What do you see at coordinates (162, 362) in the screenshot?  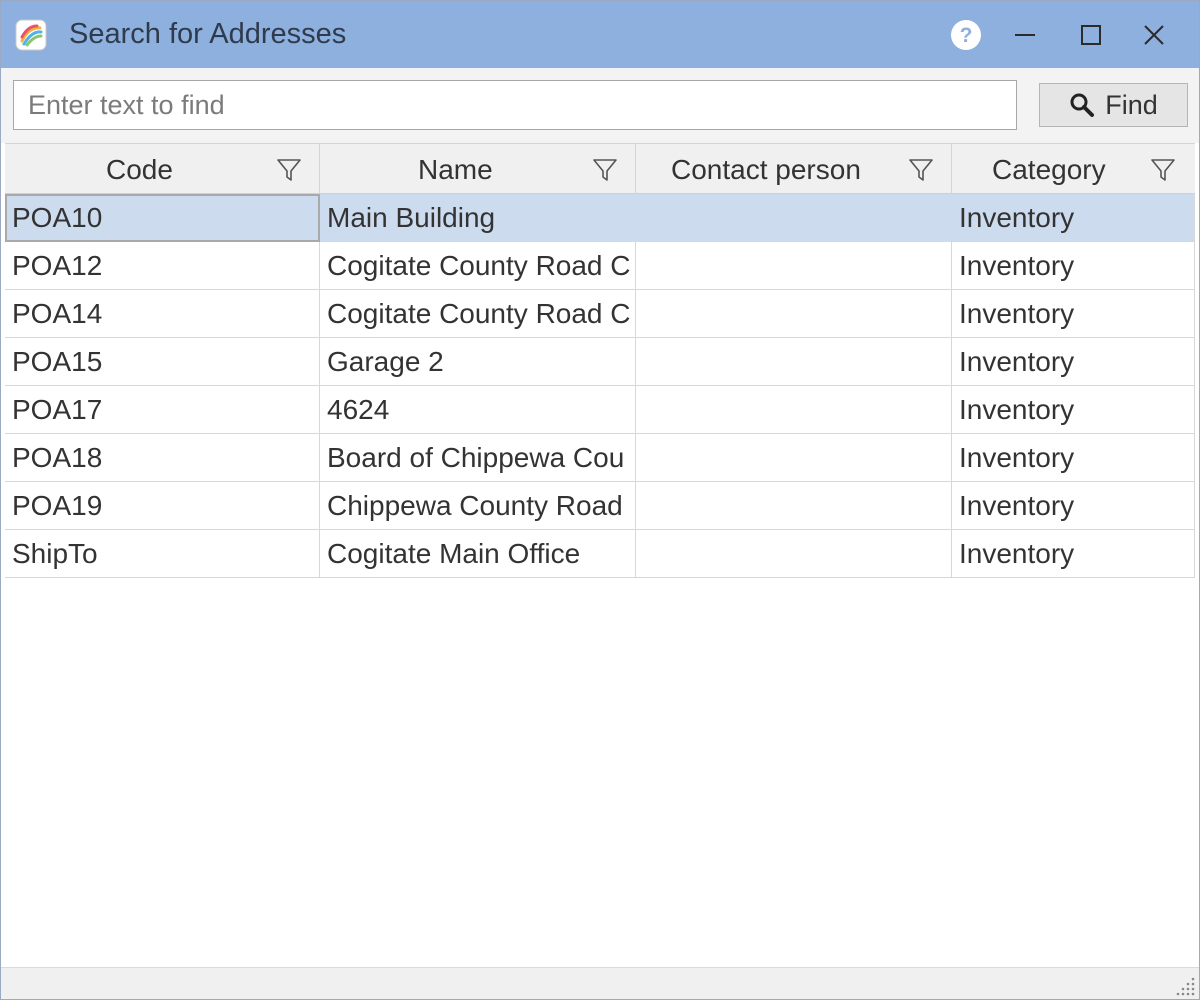 I see `cell-code: POA15` at bounding box center [162, 362].